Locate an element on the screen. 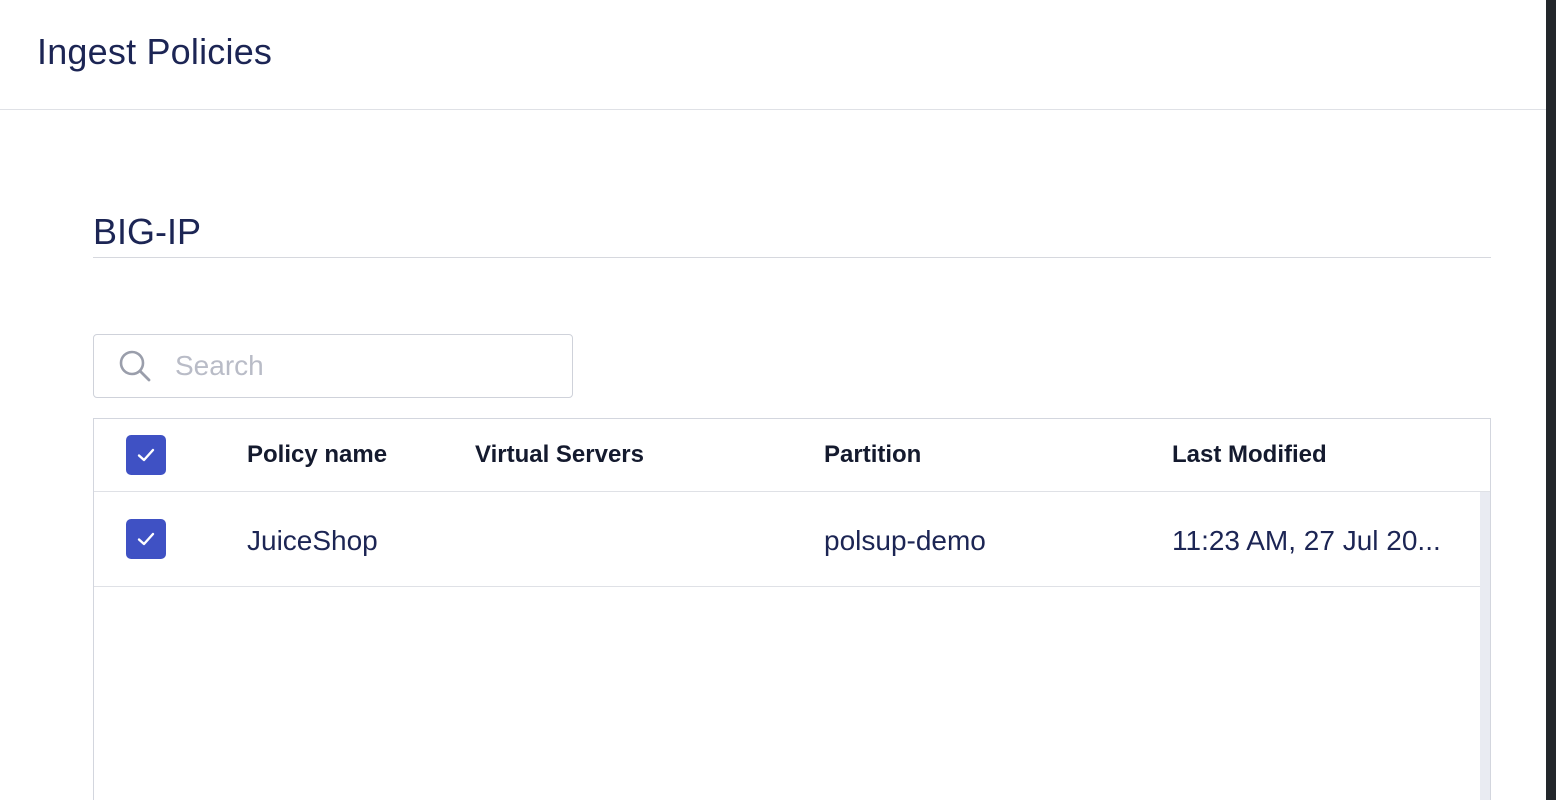  column-header-policy-name: Policy name is located at coordinates (317, 455).